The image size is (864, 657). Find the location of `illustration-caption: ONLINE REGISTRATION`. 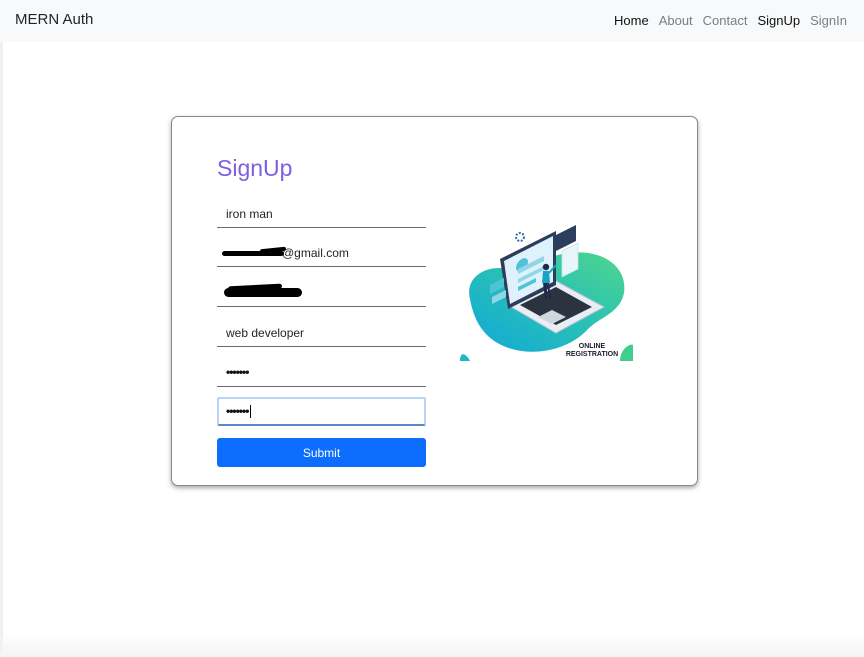

illustration-caption: ONLINE REGISTRATION is located at coordinates (592, 351).